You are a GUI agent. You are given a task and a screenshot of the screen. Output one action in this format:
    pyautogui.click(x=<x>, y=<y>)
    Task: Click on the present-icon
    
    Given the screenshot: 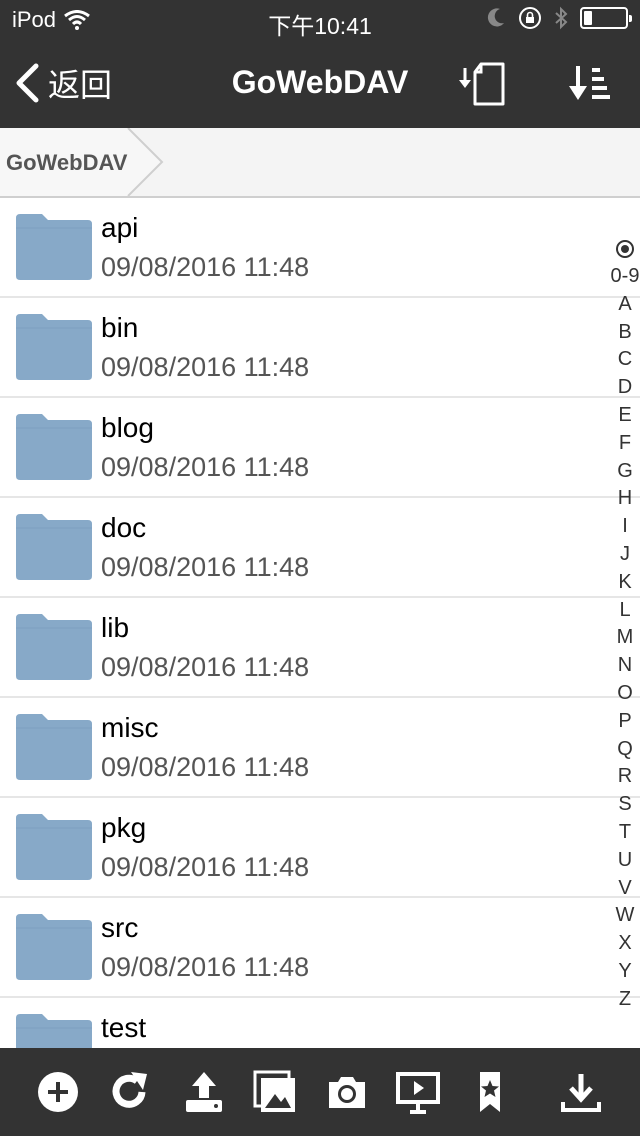 What is the action you would take?
    pyautogui.click(x=418, y=1093)
    